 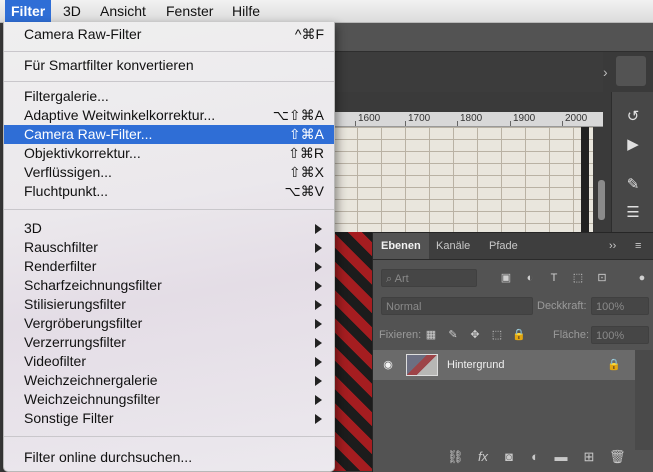 I want to click on menu-item-label: Sonstige Filter, so click(x=69, y=418).